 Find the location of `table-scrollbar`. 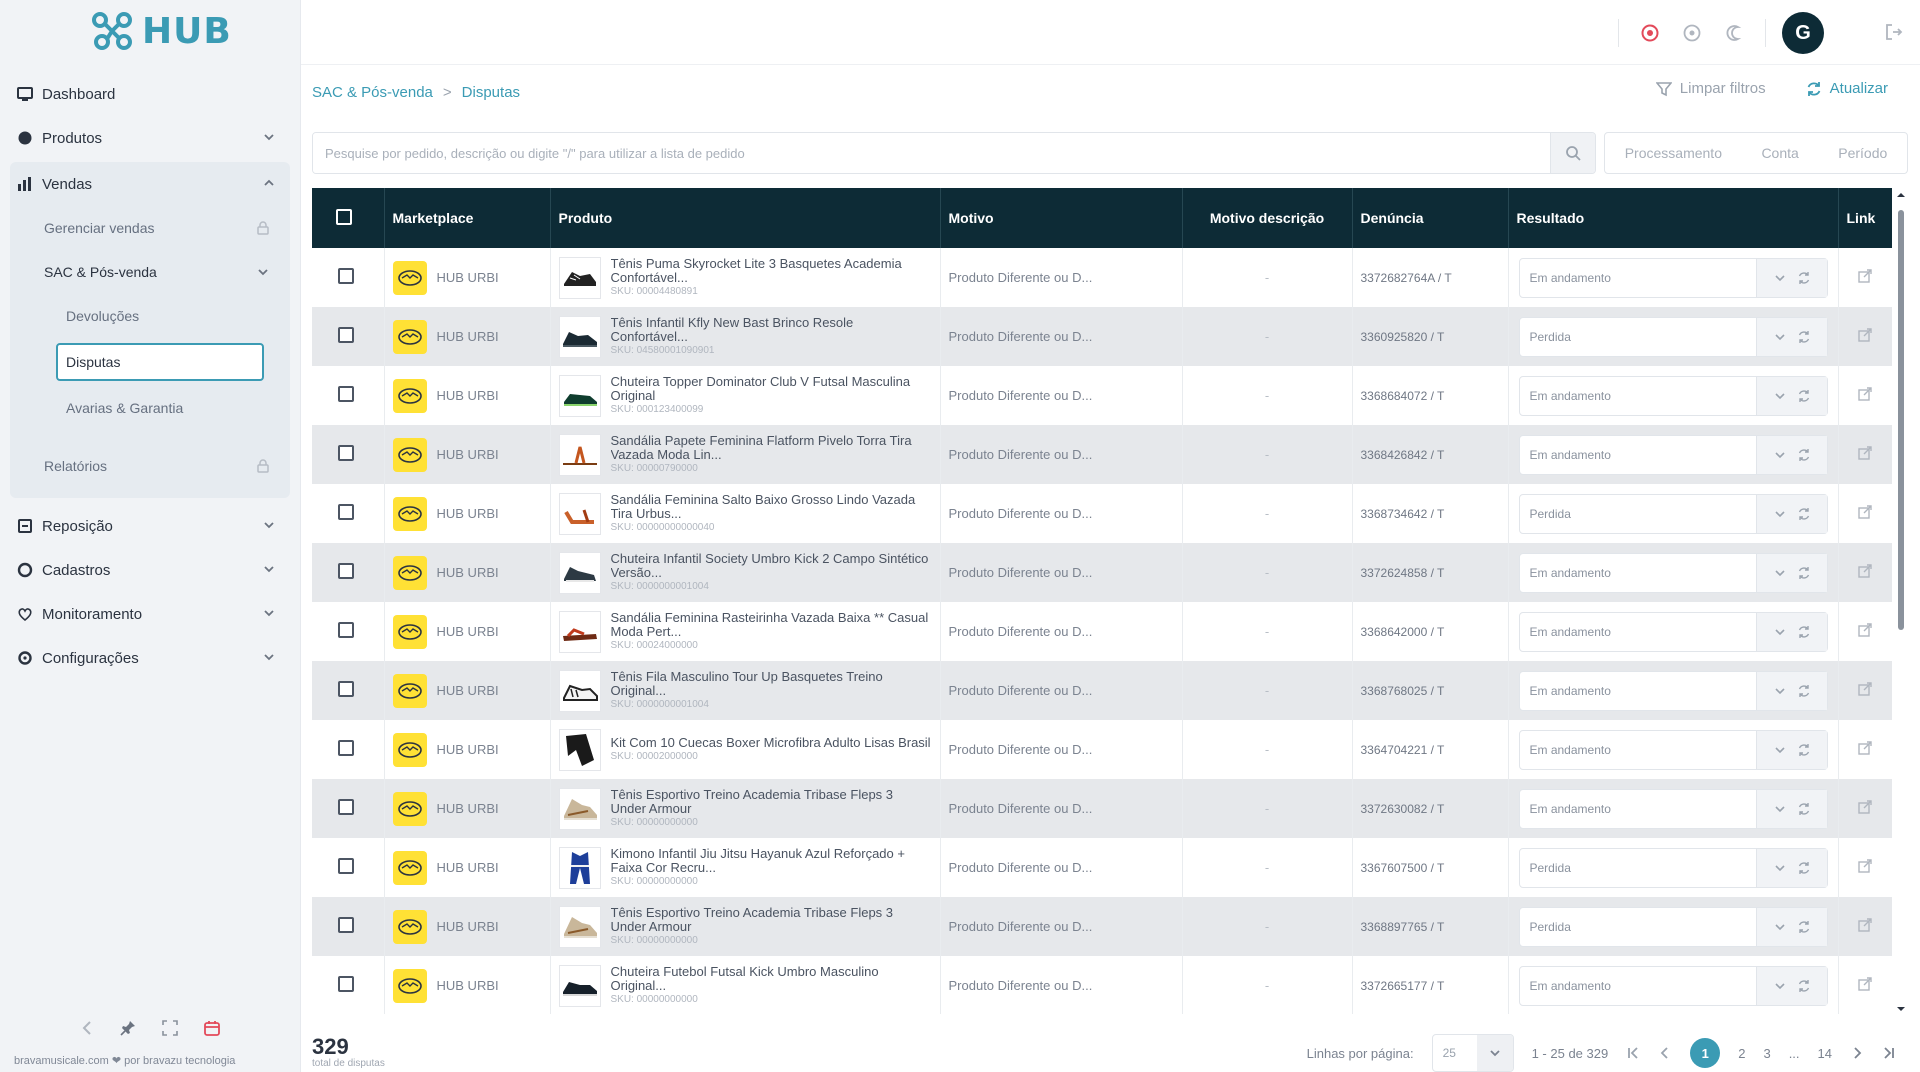

table-scrollbar is located at coordinates (1901, 601).